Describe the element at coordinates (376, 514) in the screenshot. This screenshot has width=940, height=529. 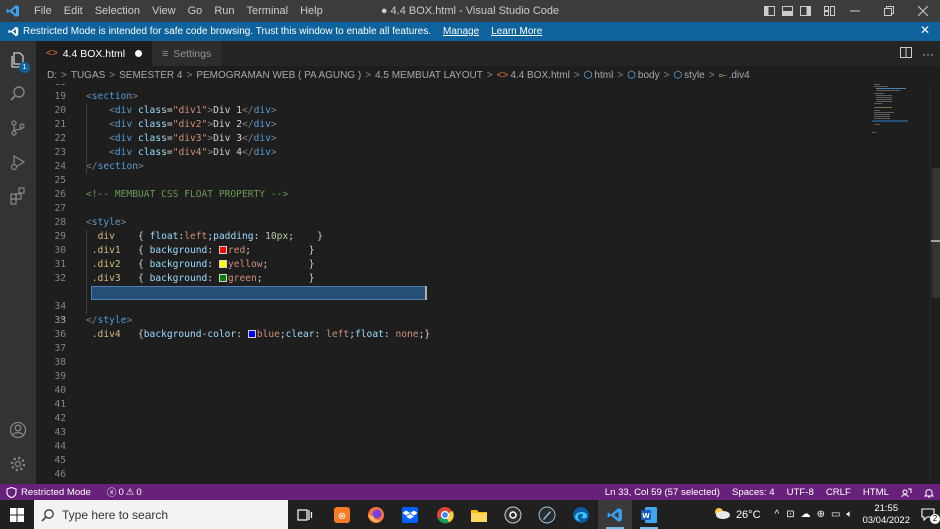
I see `firefox-icon` at that location.